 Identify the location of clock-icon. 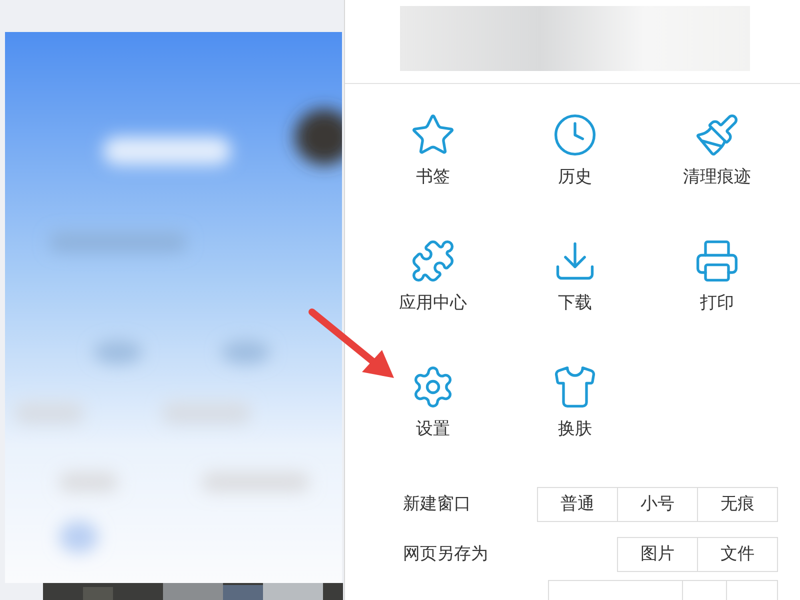
(575, 135).